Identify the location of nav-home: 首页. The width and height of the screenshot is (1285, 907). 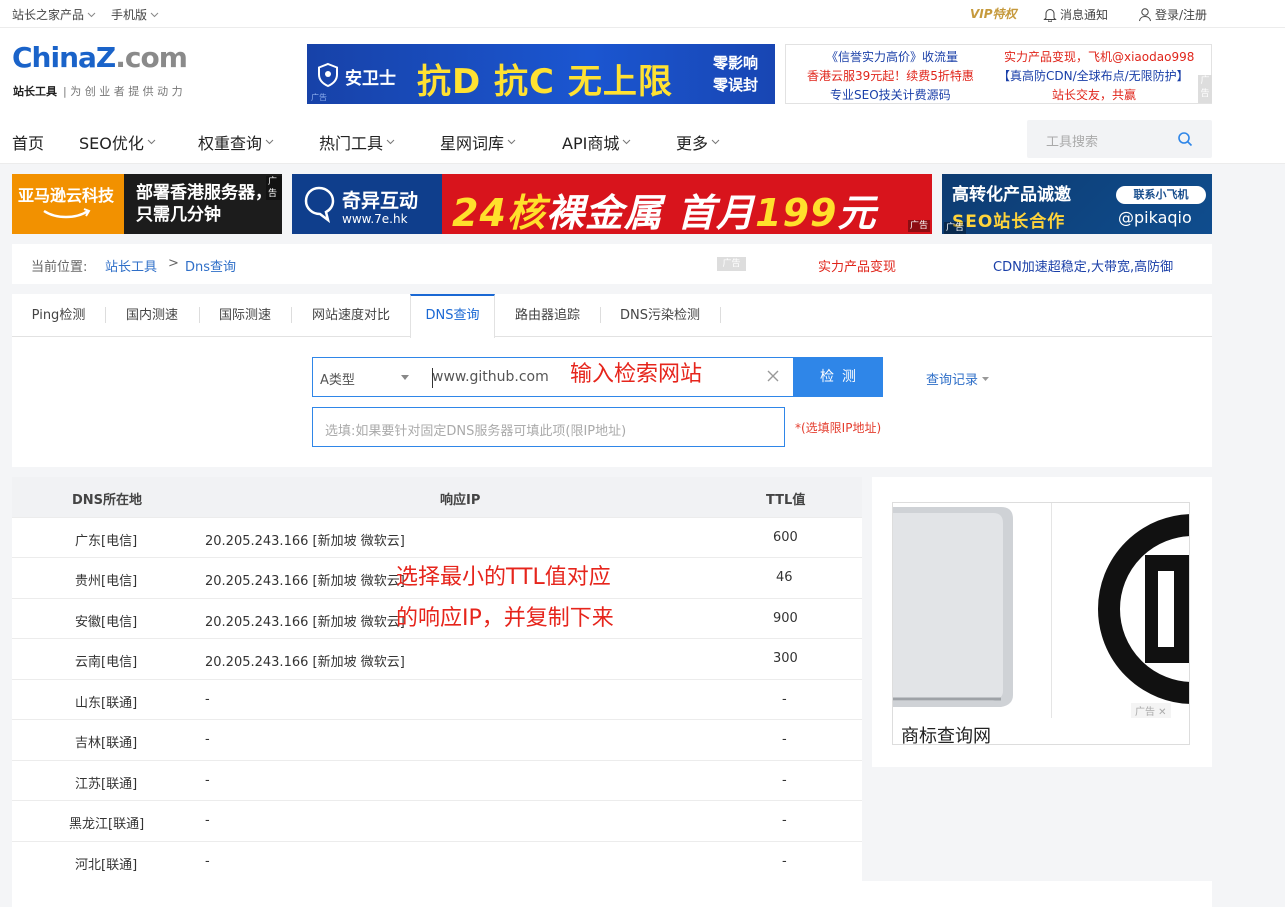
(28, 142).